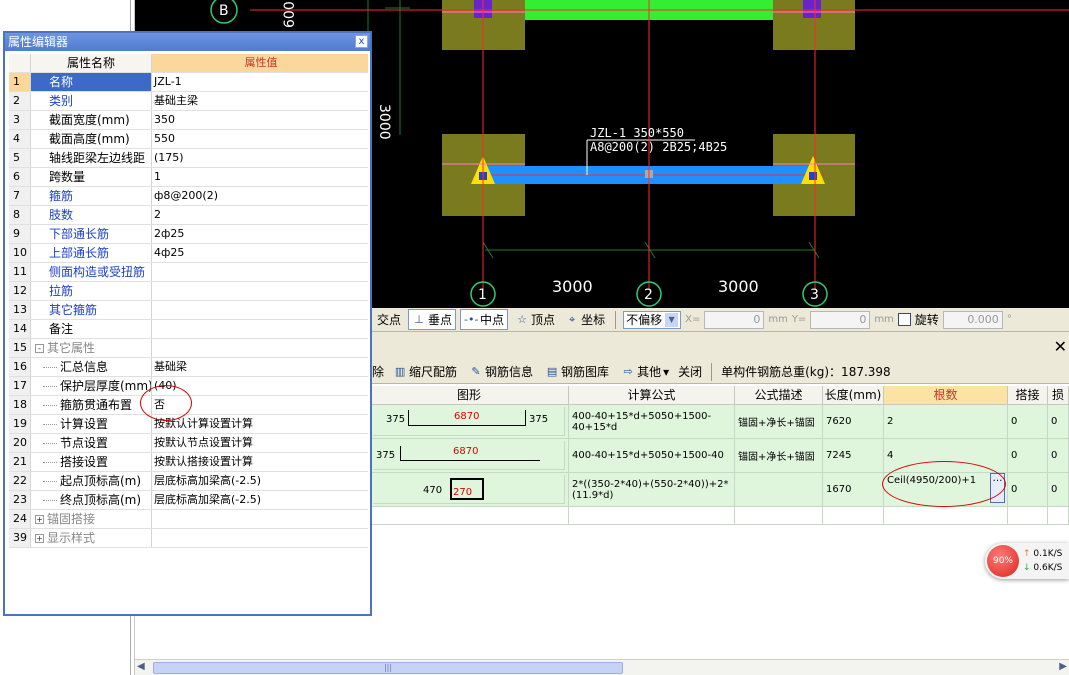 The width and height of the screenshot is (1069, 675). Describe the element at coordinates (853, 395) in the screenshot. I see `col-length: 长度(mm)` at that location.